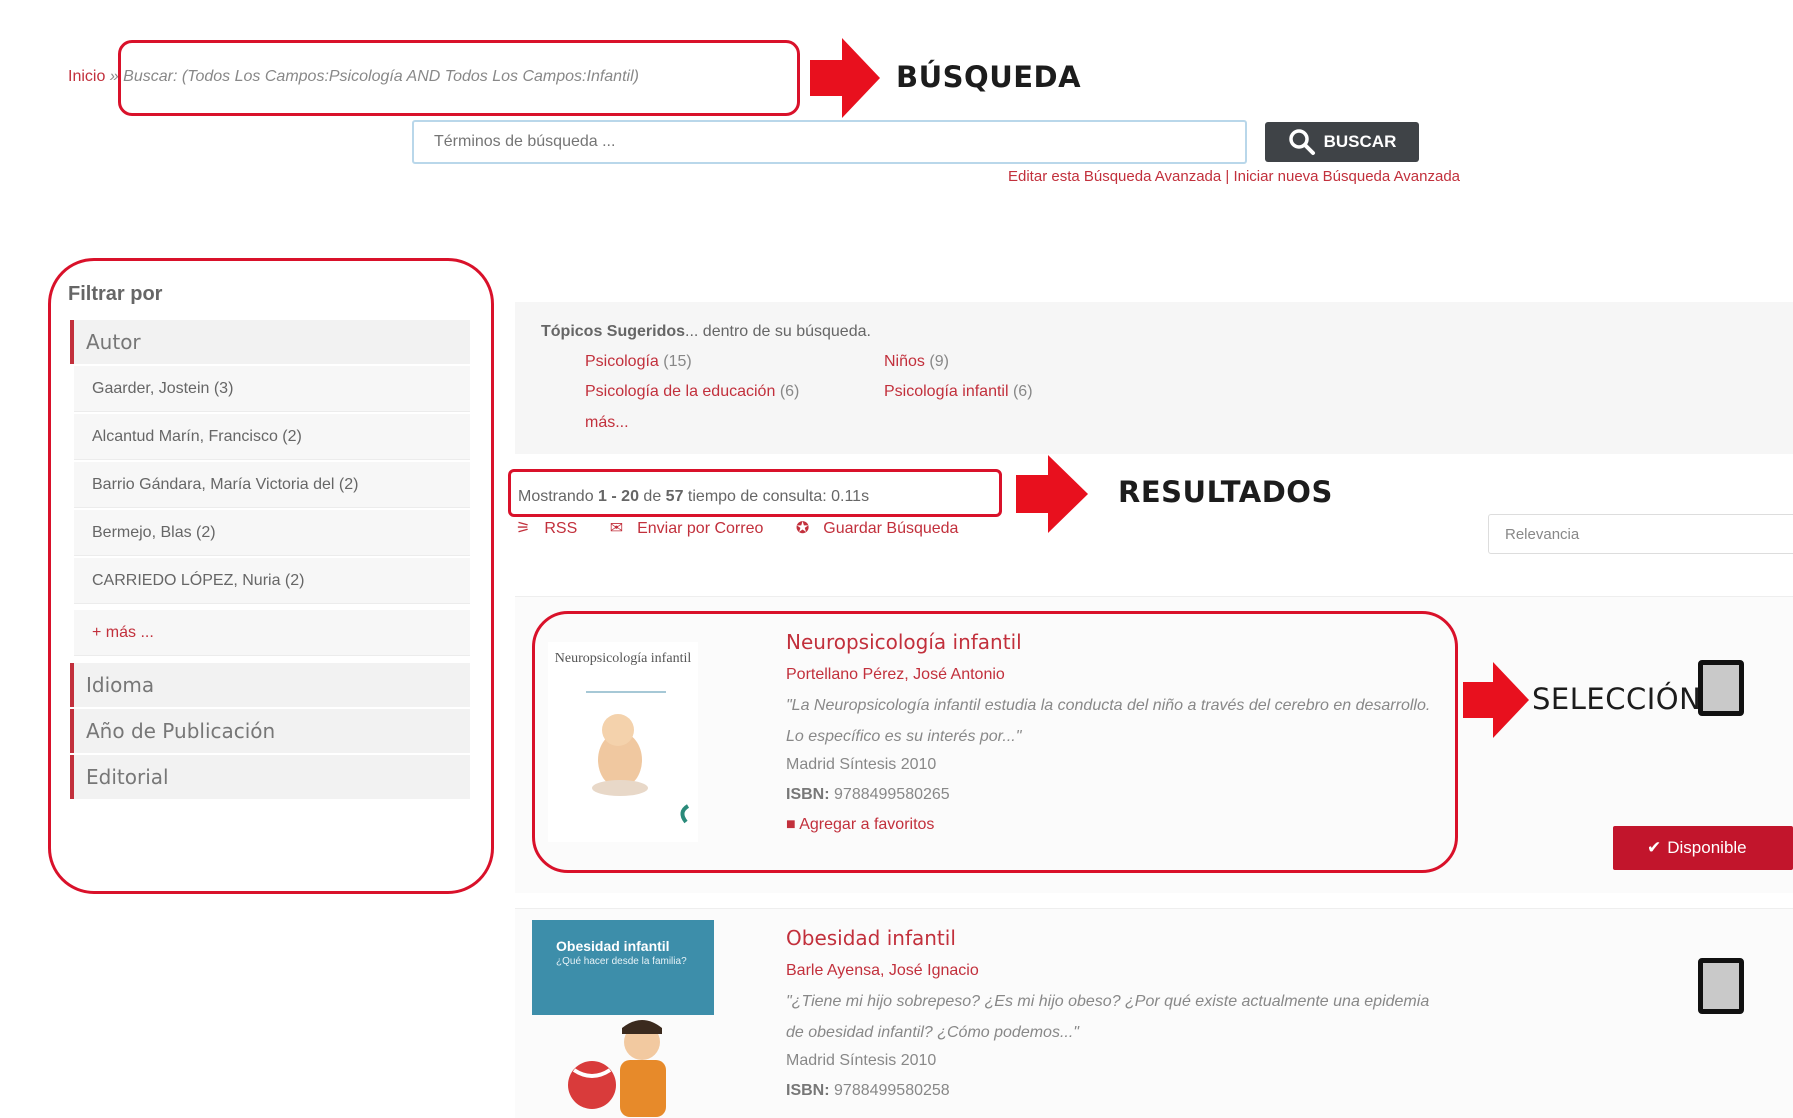 The height and width of the screenshot is (1118, 1793). What do you see at coordinates (1301, 142) in the screenshot?
I see `search-icon` at bounding box center [1301, 142].